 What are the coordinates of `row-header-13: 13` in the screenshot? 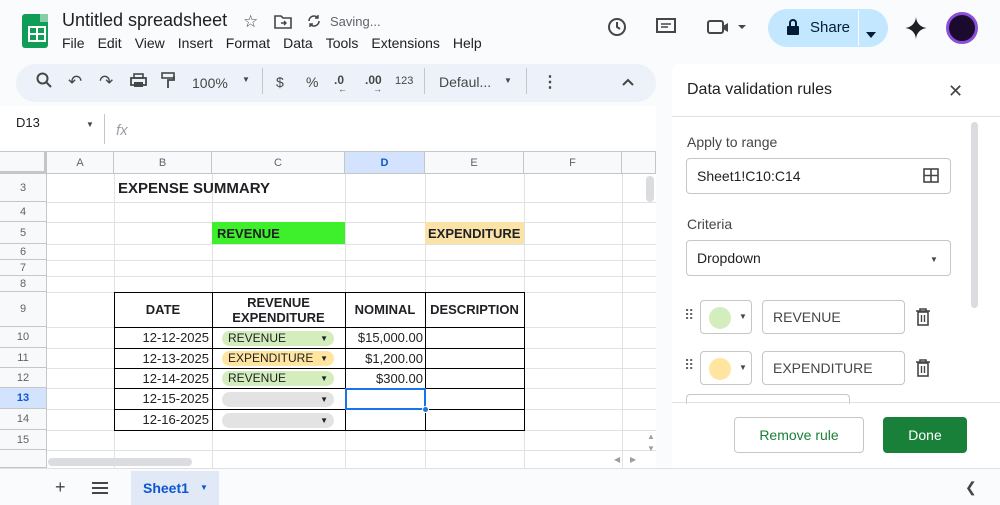 It's located at (23, 398).